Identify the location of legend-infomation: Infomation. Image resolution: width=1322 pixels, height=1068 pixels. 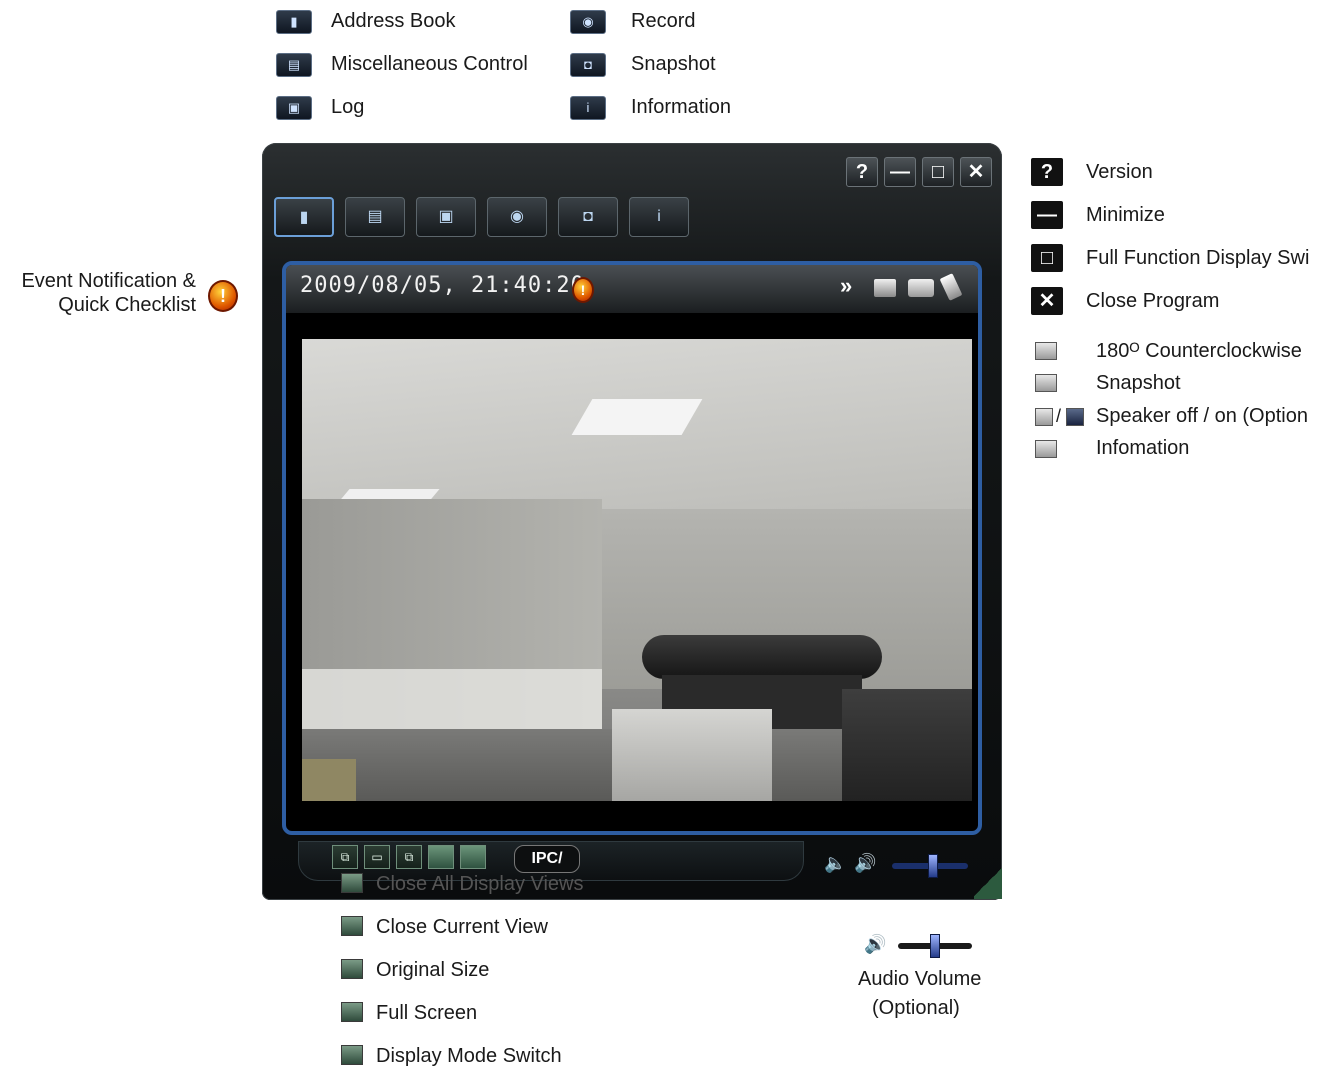
(1143, 448).